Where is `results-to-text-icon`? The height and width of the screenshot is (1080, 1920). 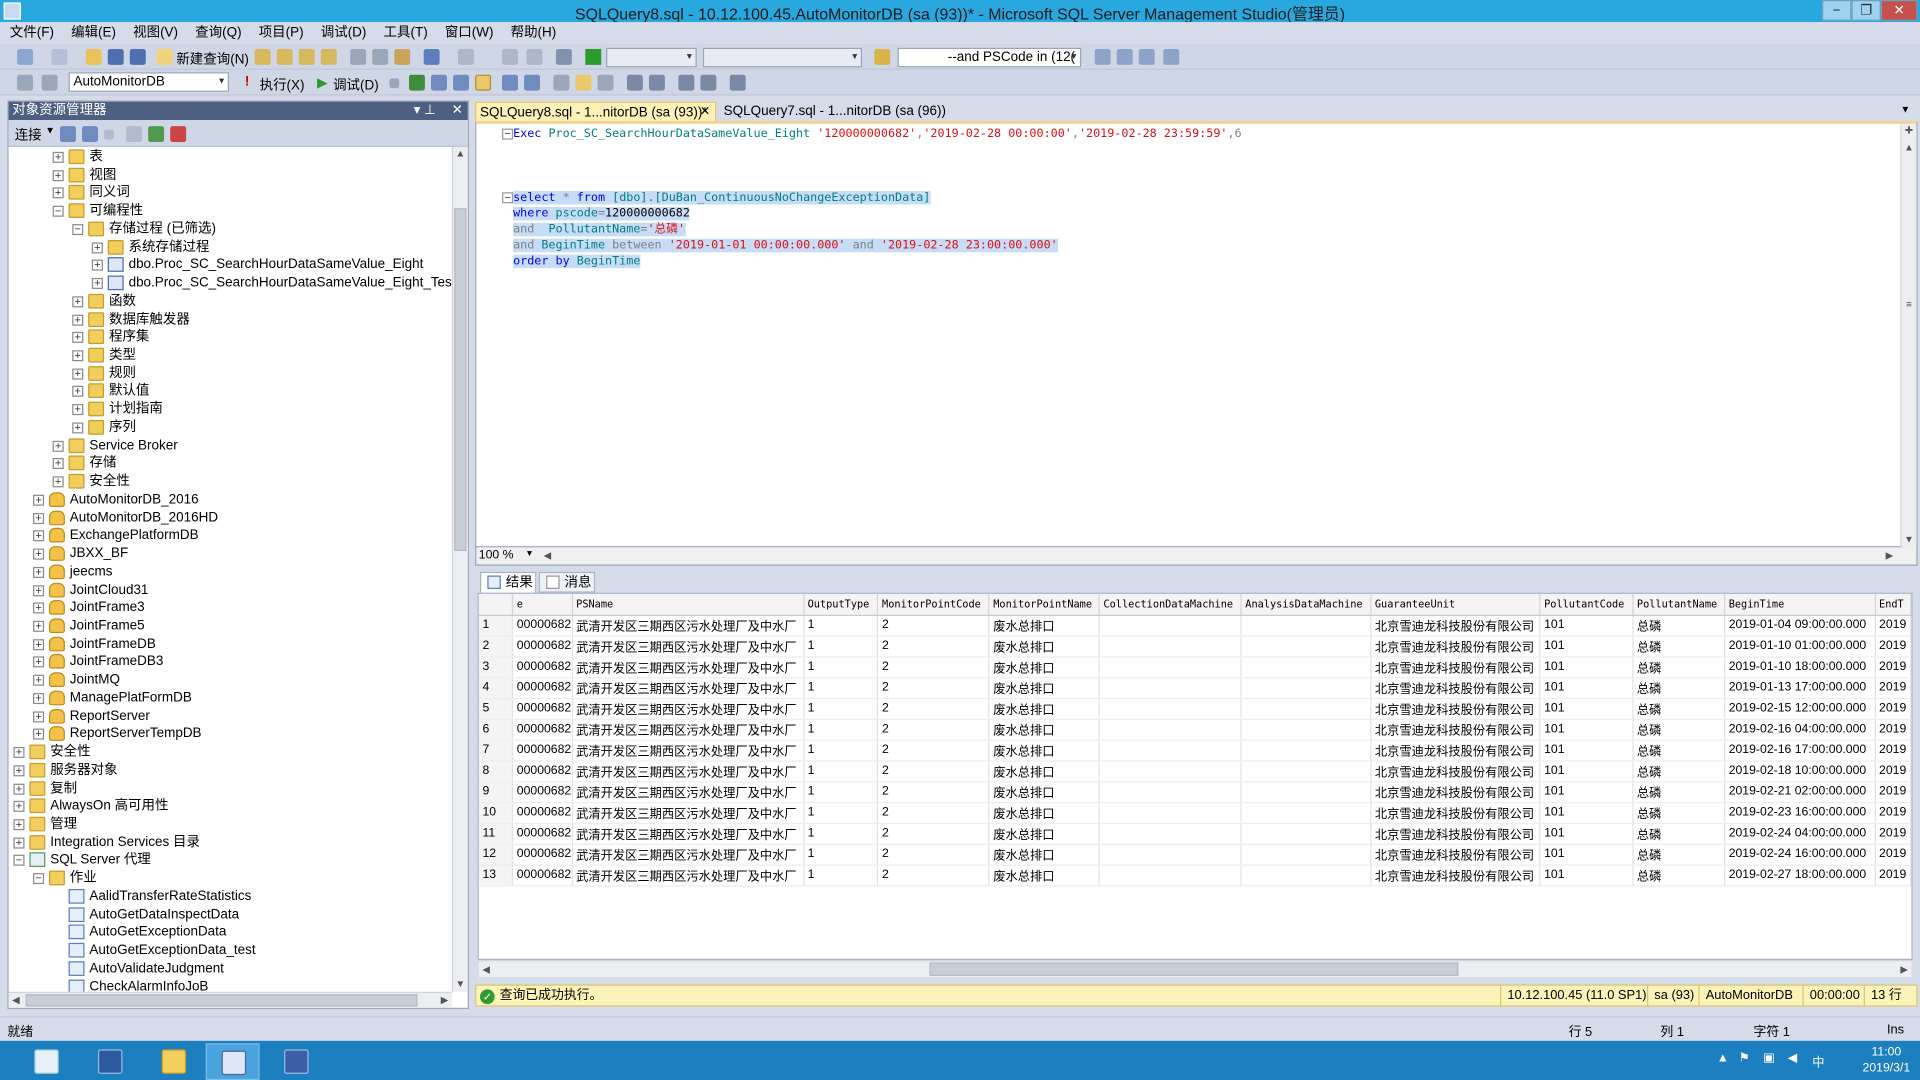
results-to-text-icon is located at coordinates (561, 82).